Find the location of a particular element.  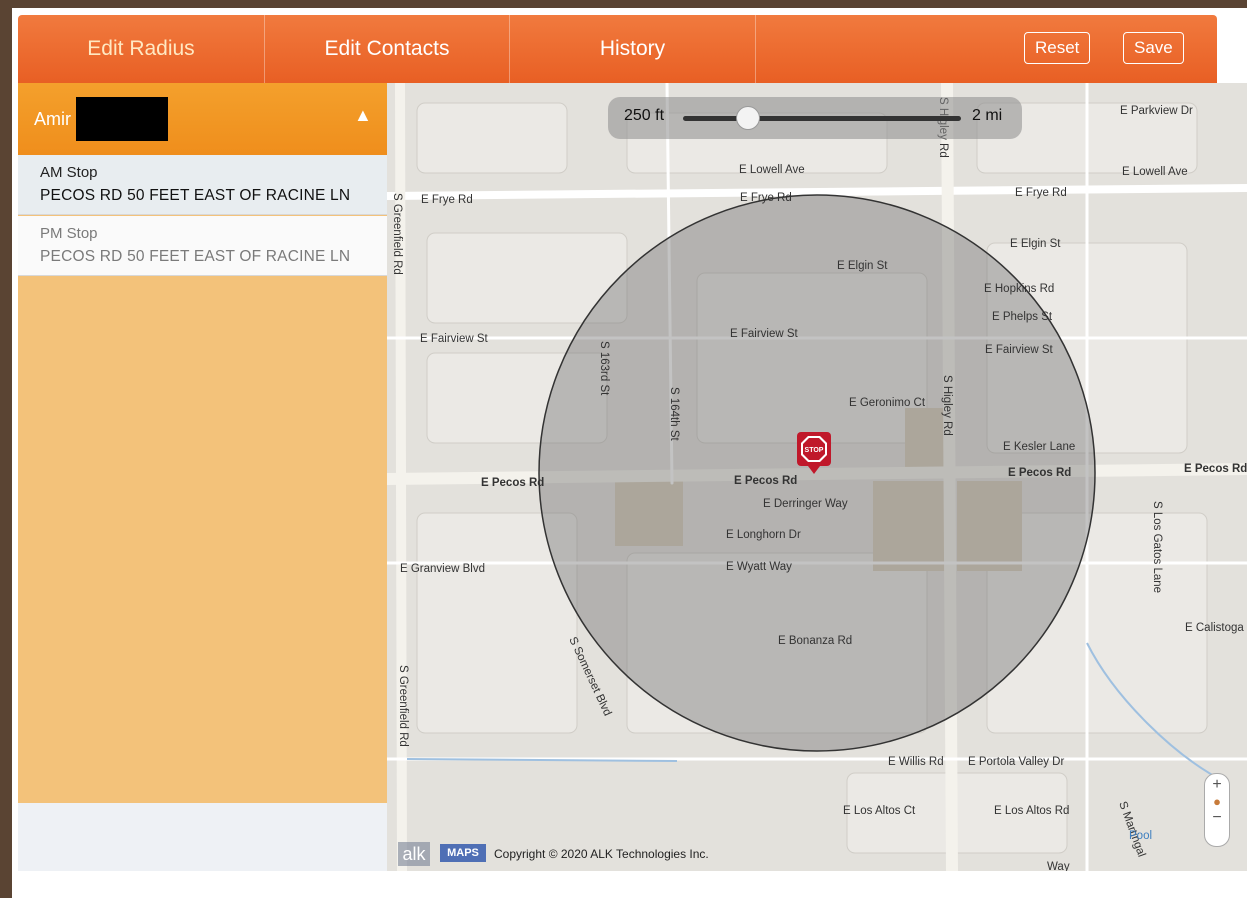

stop-type: AM Stop is located at coordinates (69, 172).